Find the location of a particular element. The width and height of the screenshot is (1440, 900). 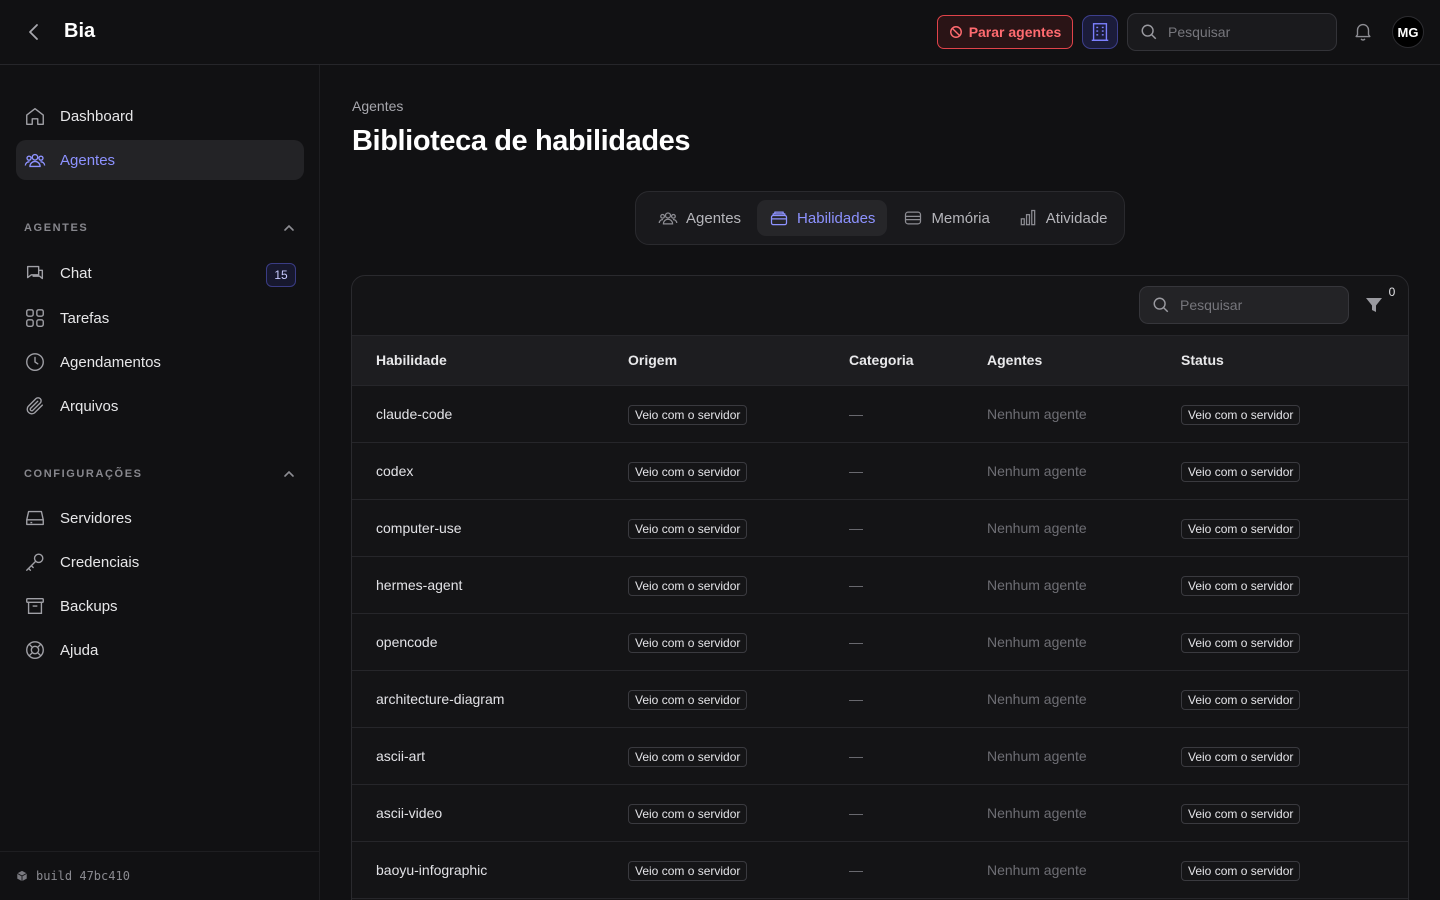

paperclip-icon is located at coordinates (35, 406).